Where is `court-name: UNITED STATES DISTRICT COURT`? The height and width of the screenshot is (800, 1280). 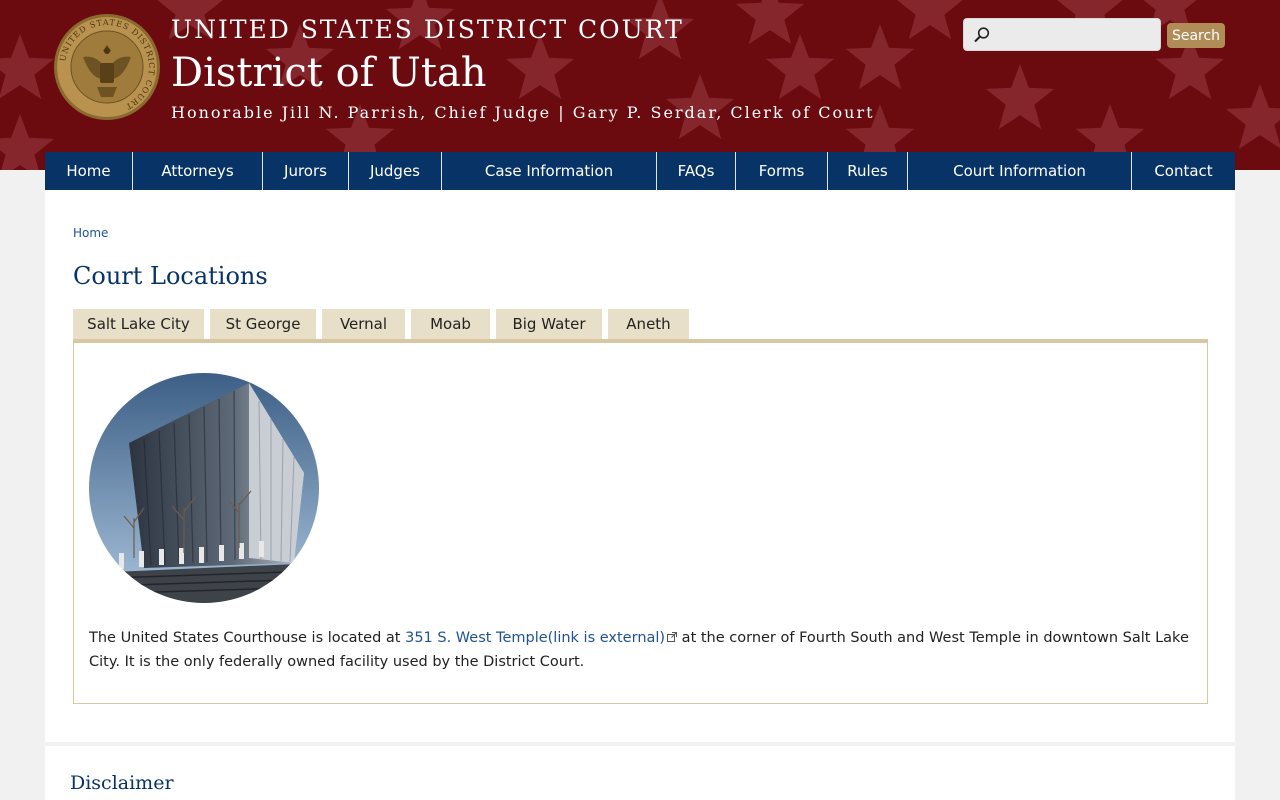 court-name: UNITED STATES DISTRICT COURT is located at coordinates (427, 29).